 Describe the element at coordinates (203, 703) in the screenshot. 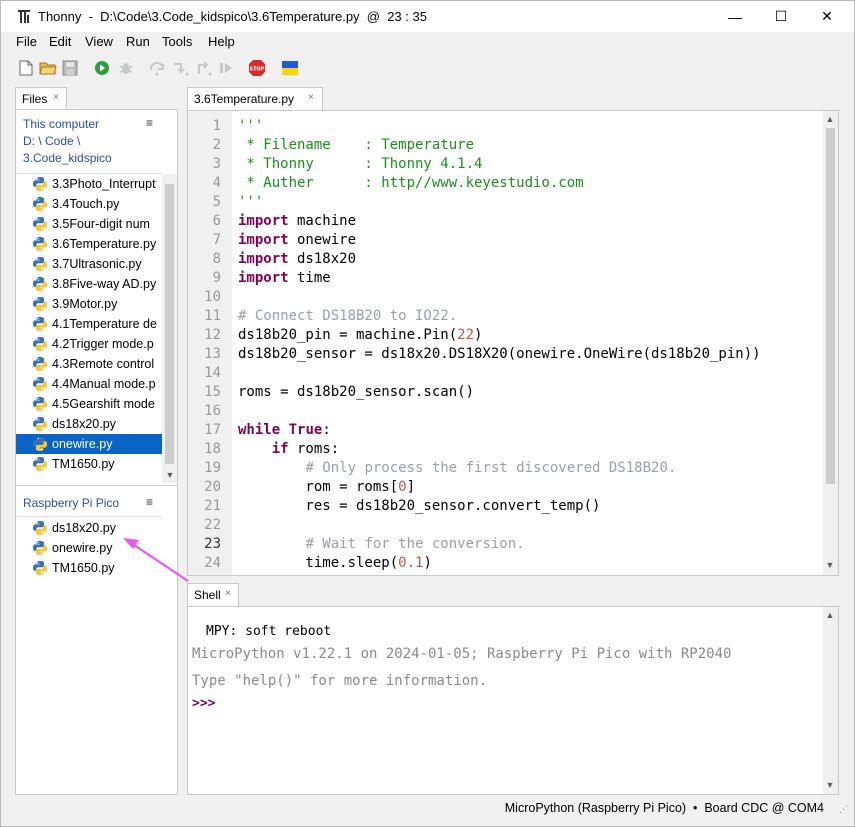

I see `shell-prompt: >>>` at that location.